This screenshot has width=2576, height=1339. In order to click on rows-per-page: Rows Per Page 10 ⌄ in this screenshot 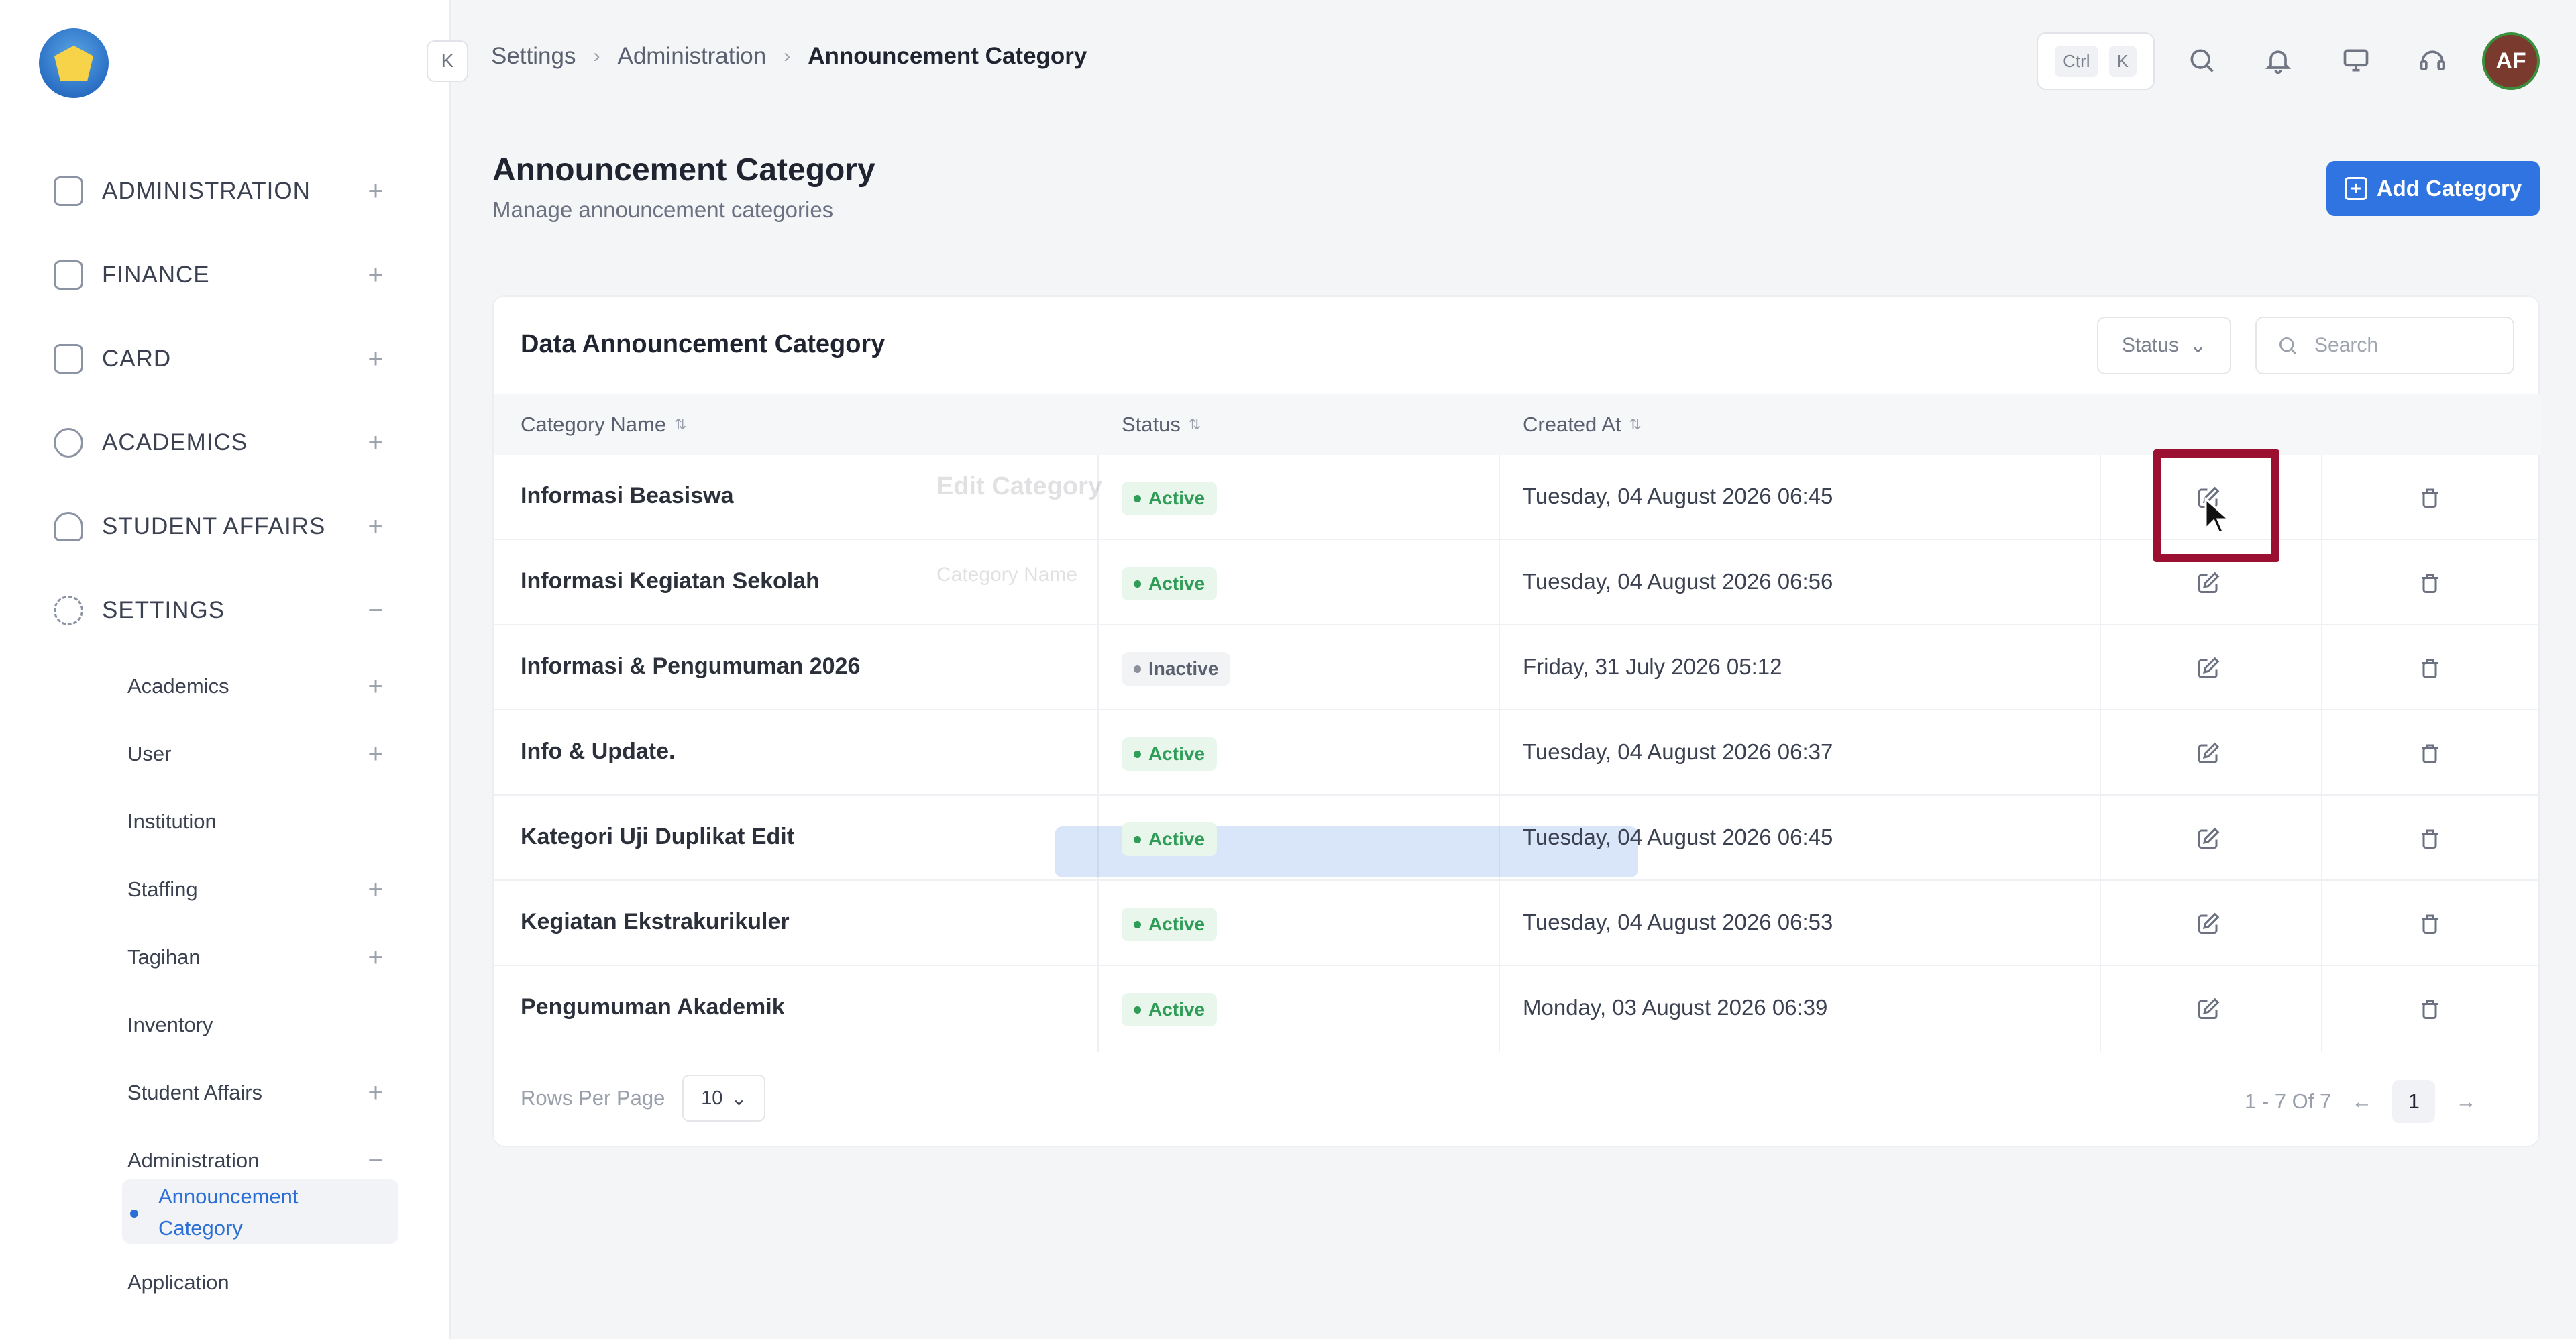, I will do `click(643, 1098)`.